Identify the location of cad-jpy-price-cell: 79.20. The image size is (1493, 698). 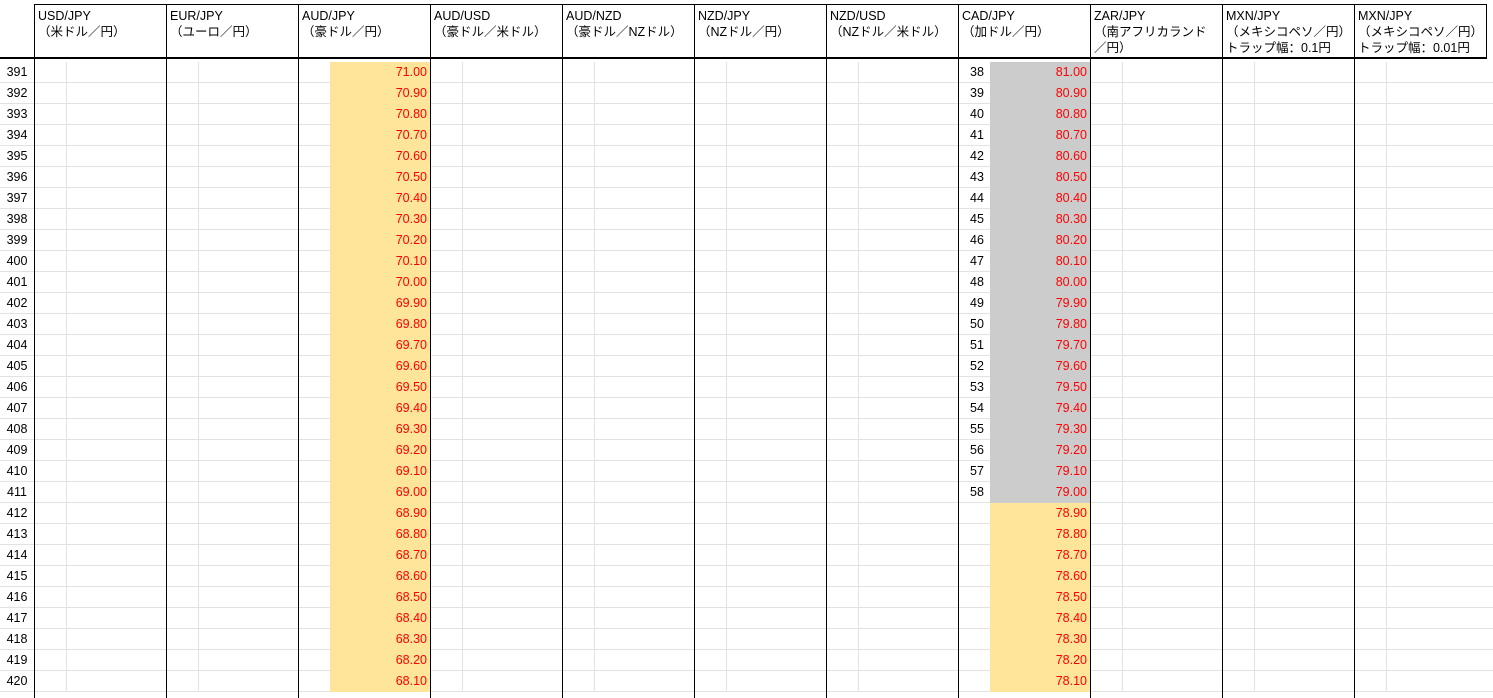
(1040, 450).